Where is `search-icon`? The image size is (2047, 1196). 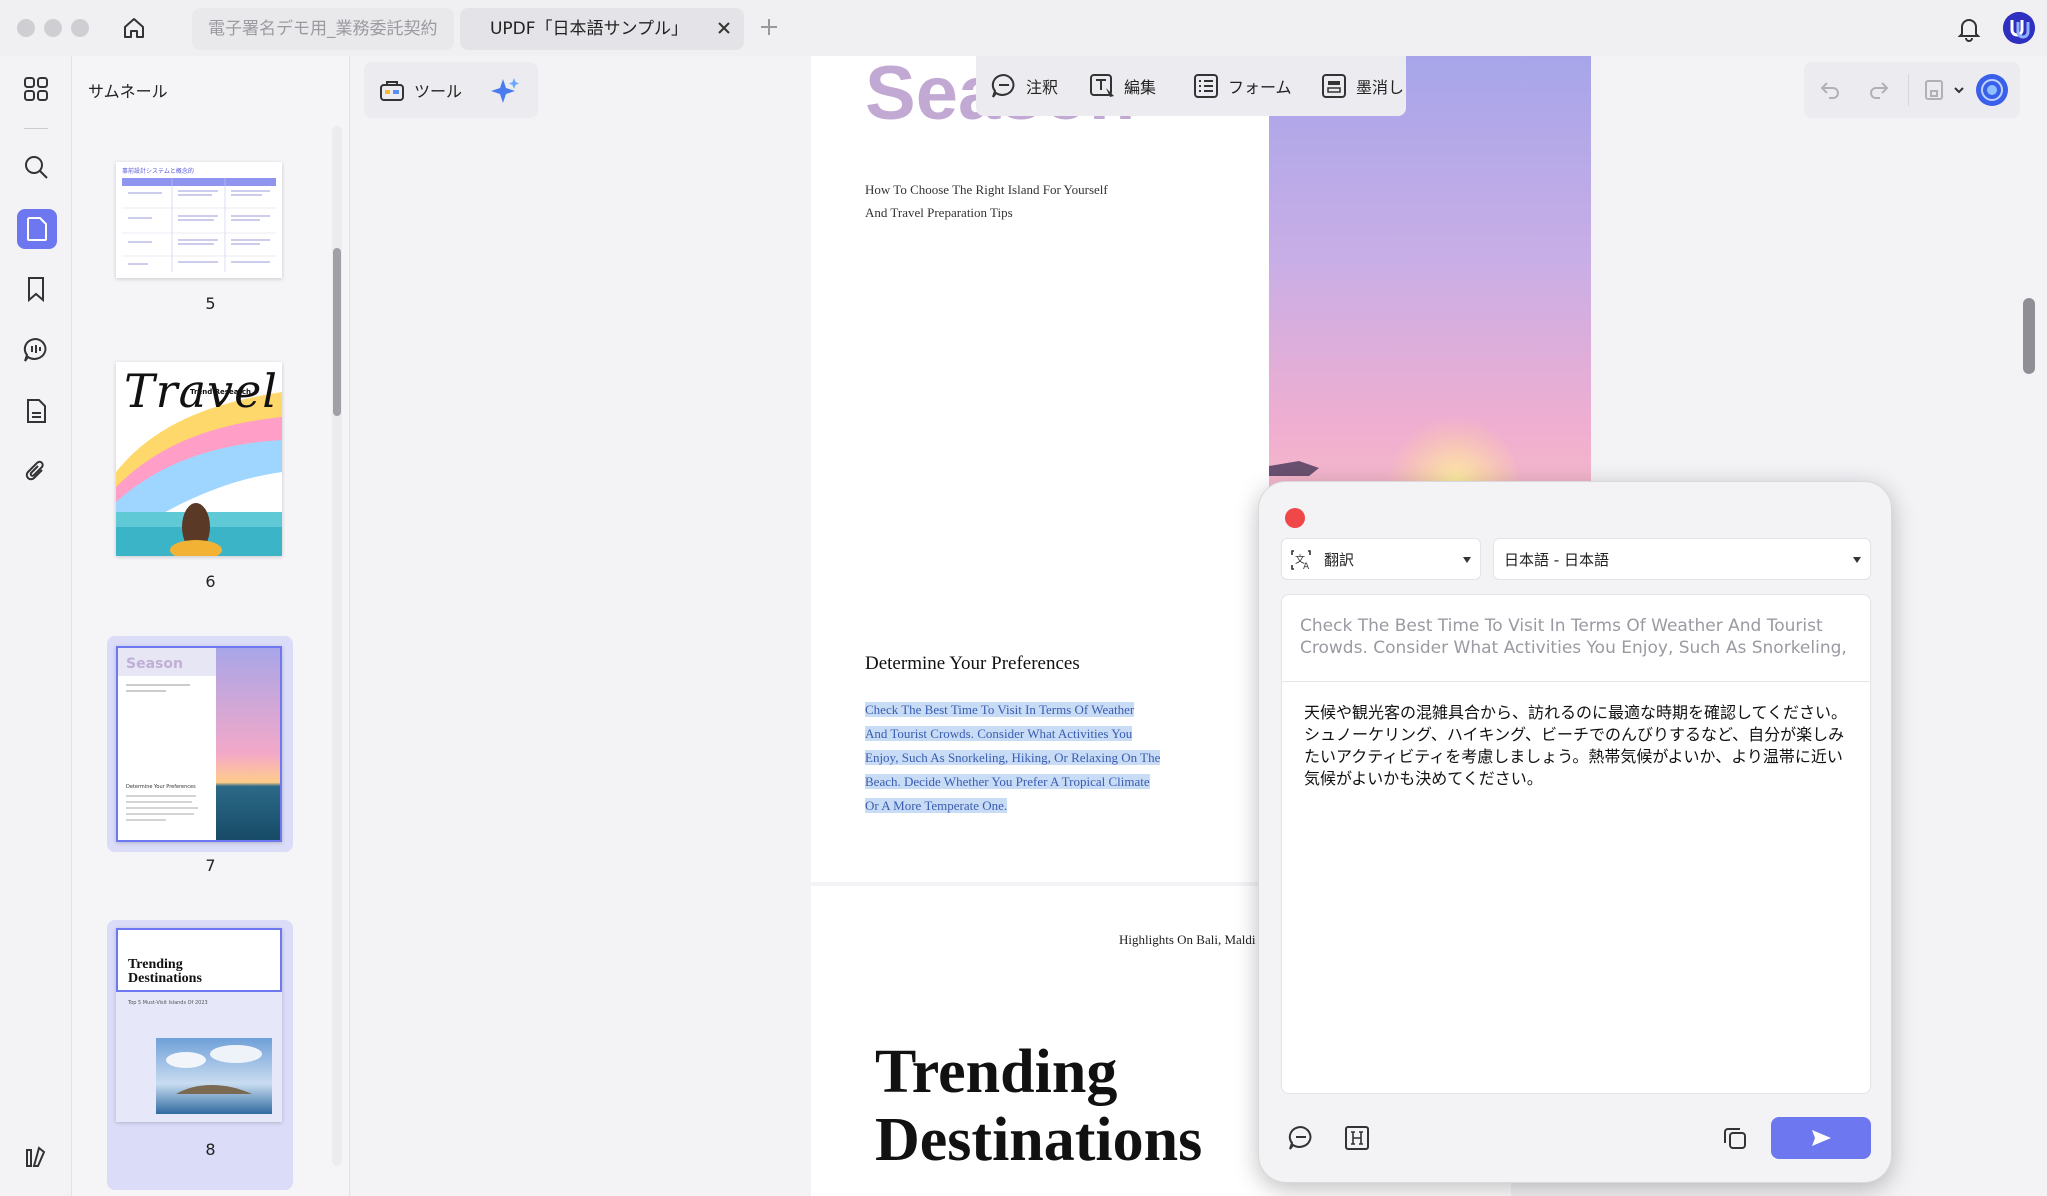
search-icon is located at coordinates (36, 167).